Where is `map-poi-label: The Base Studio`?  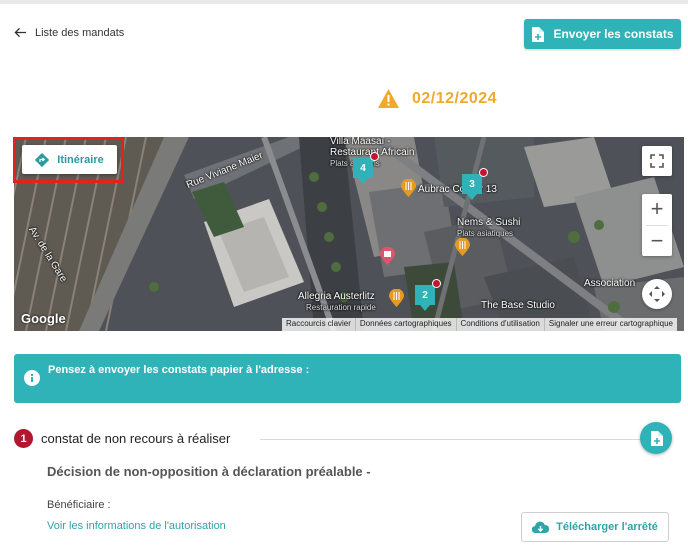 map-poi-label: The Base Studio is located at coordinates (518, 305).